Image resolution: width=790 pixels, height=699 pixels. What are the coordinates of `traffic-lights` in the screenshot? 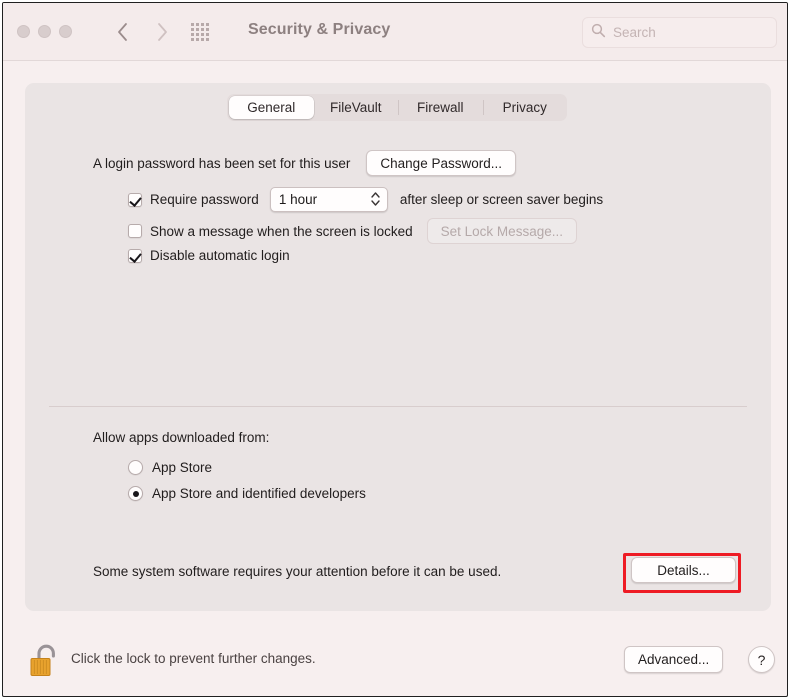 It's located at (44, 31).